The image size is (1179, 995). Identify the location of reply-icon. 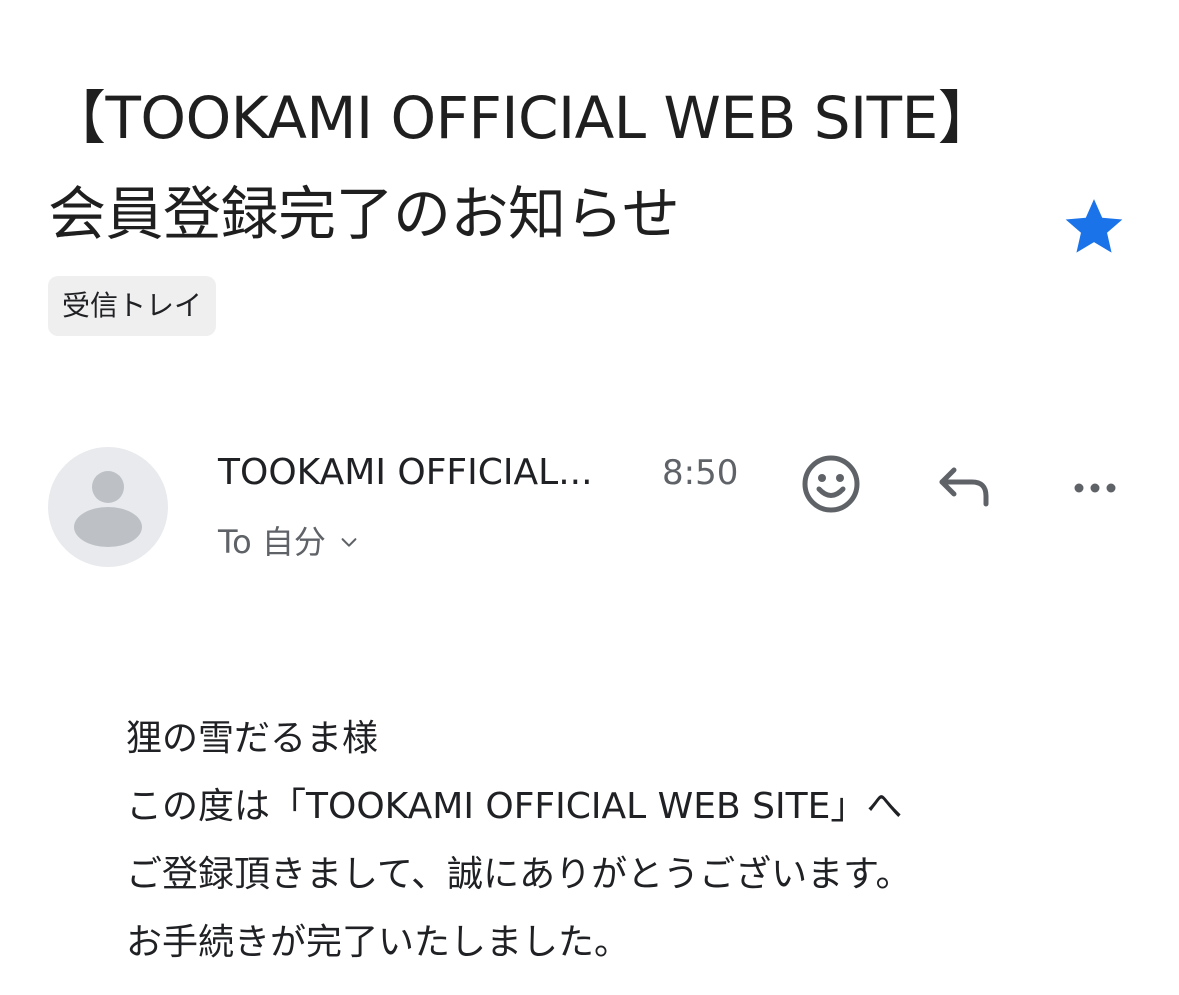
(964, 487).